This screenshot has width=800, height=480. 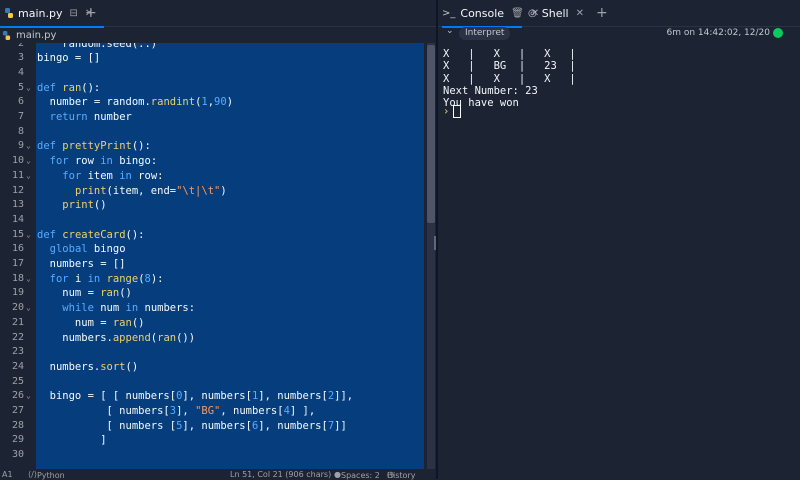 I want to click on code-line: 2 random.seed(..), so click(x=212, y=47).